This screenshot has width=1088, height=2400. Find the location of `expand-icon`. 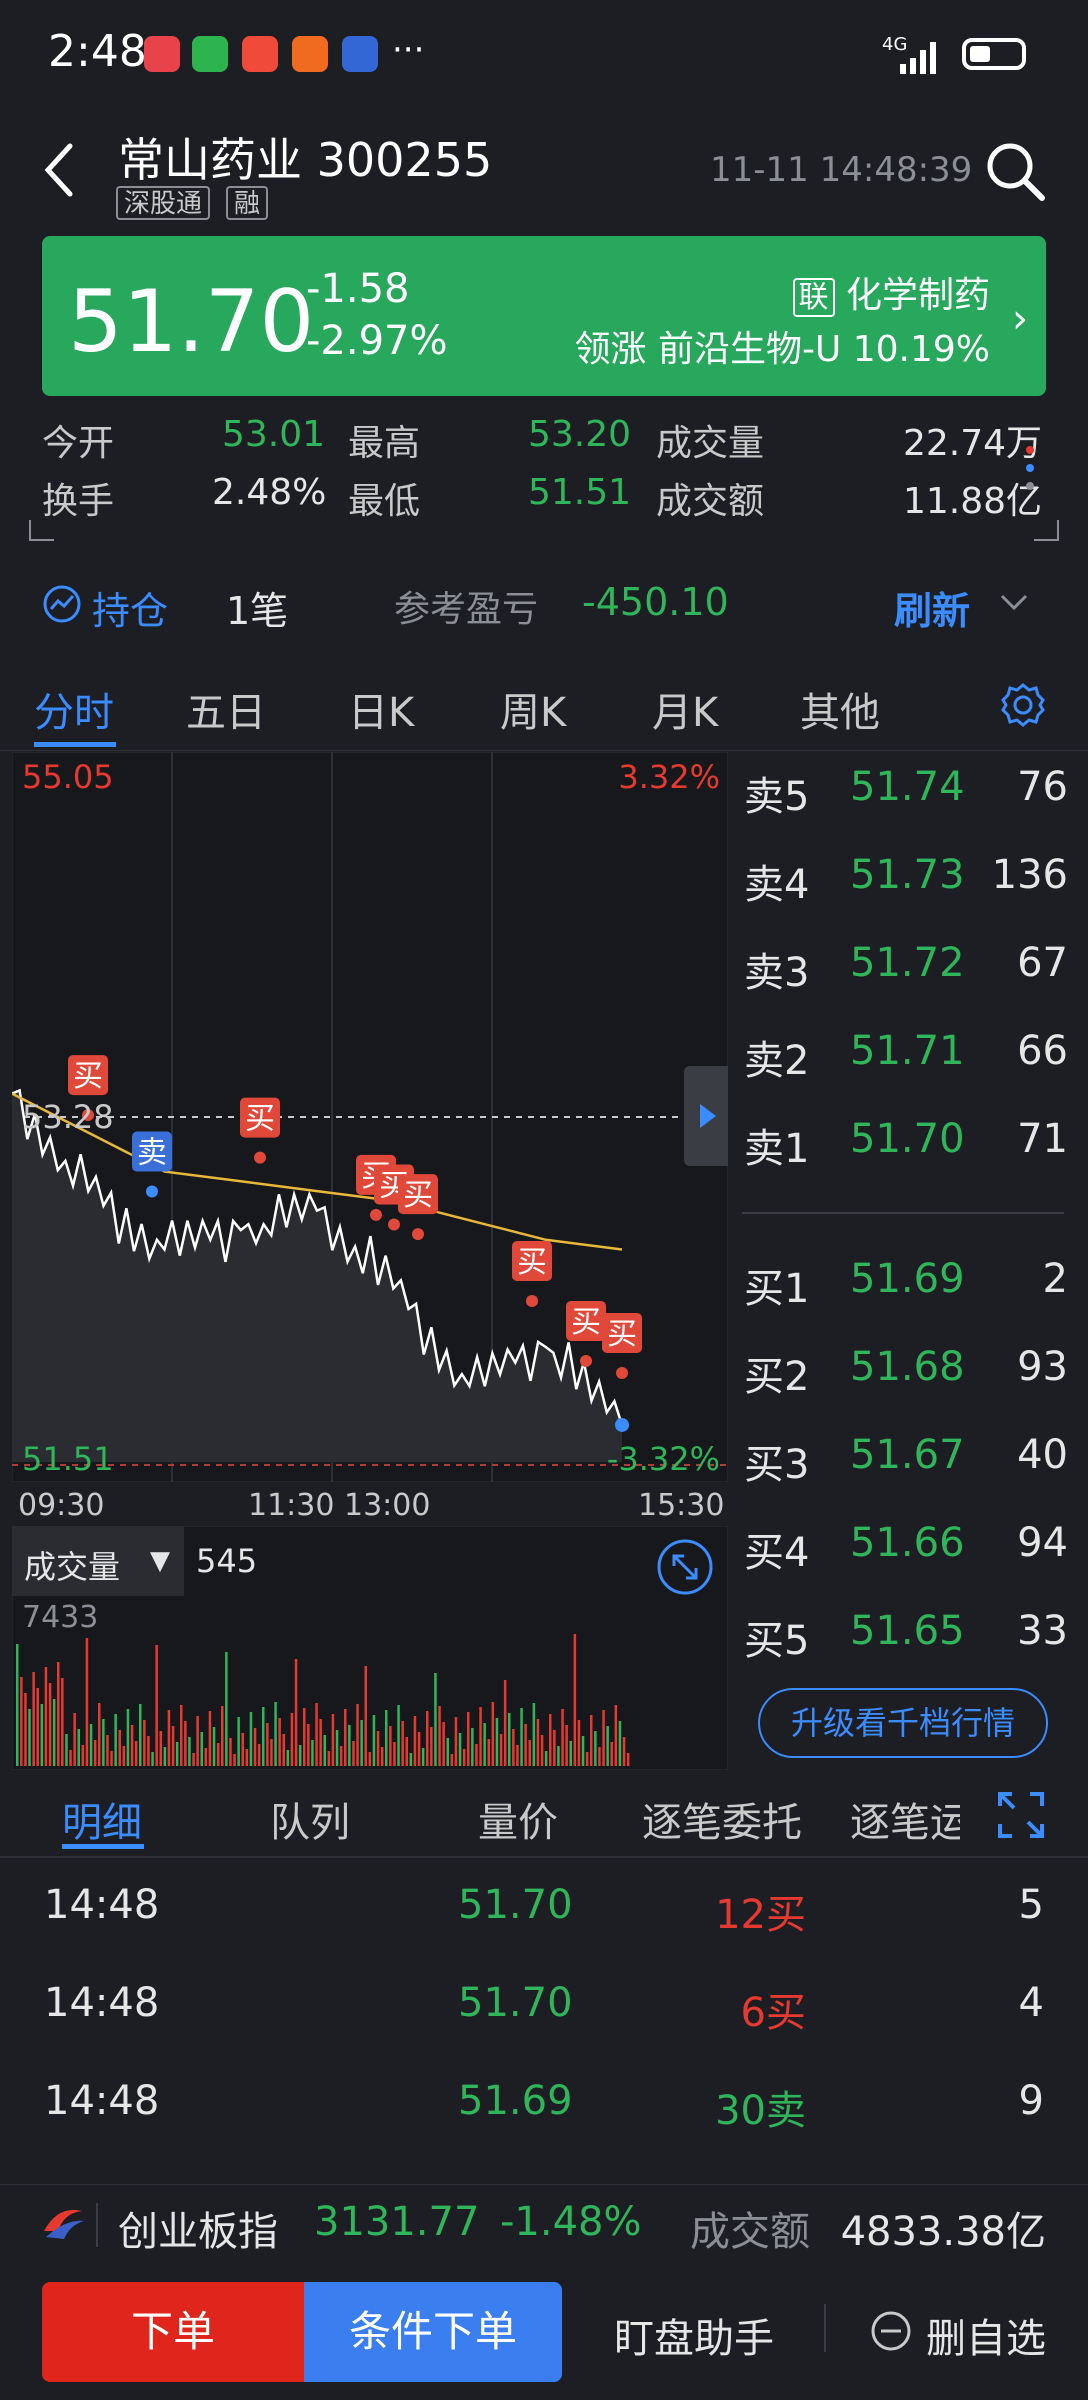

expand-icon is located at coordinates (1021, 1815).